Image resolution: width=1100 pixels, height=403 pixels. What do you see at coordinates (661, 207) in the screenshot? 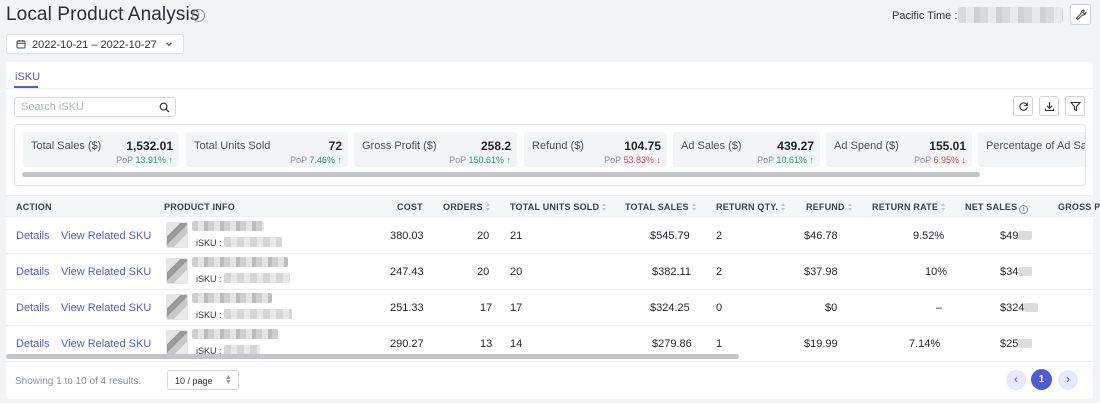
I see `col-total-sales: TOTAL SALES` at bounding box center [661, 207].